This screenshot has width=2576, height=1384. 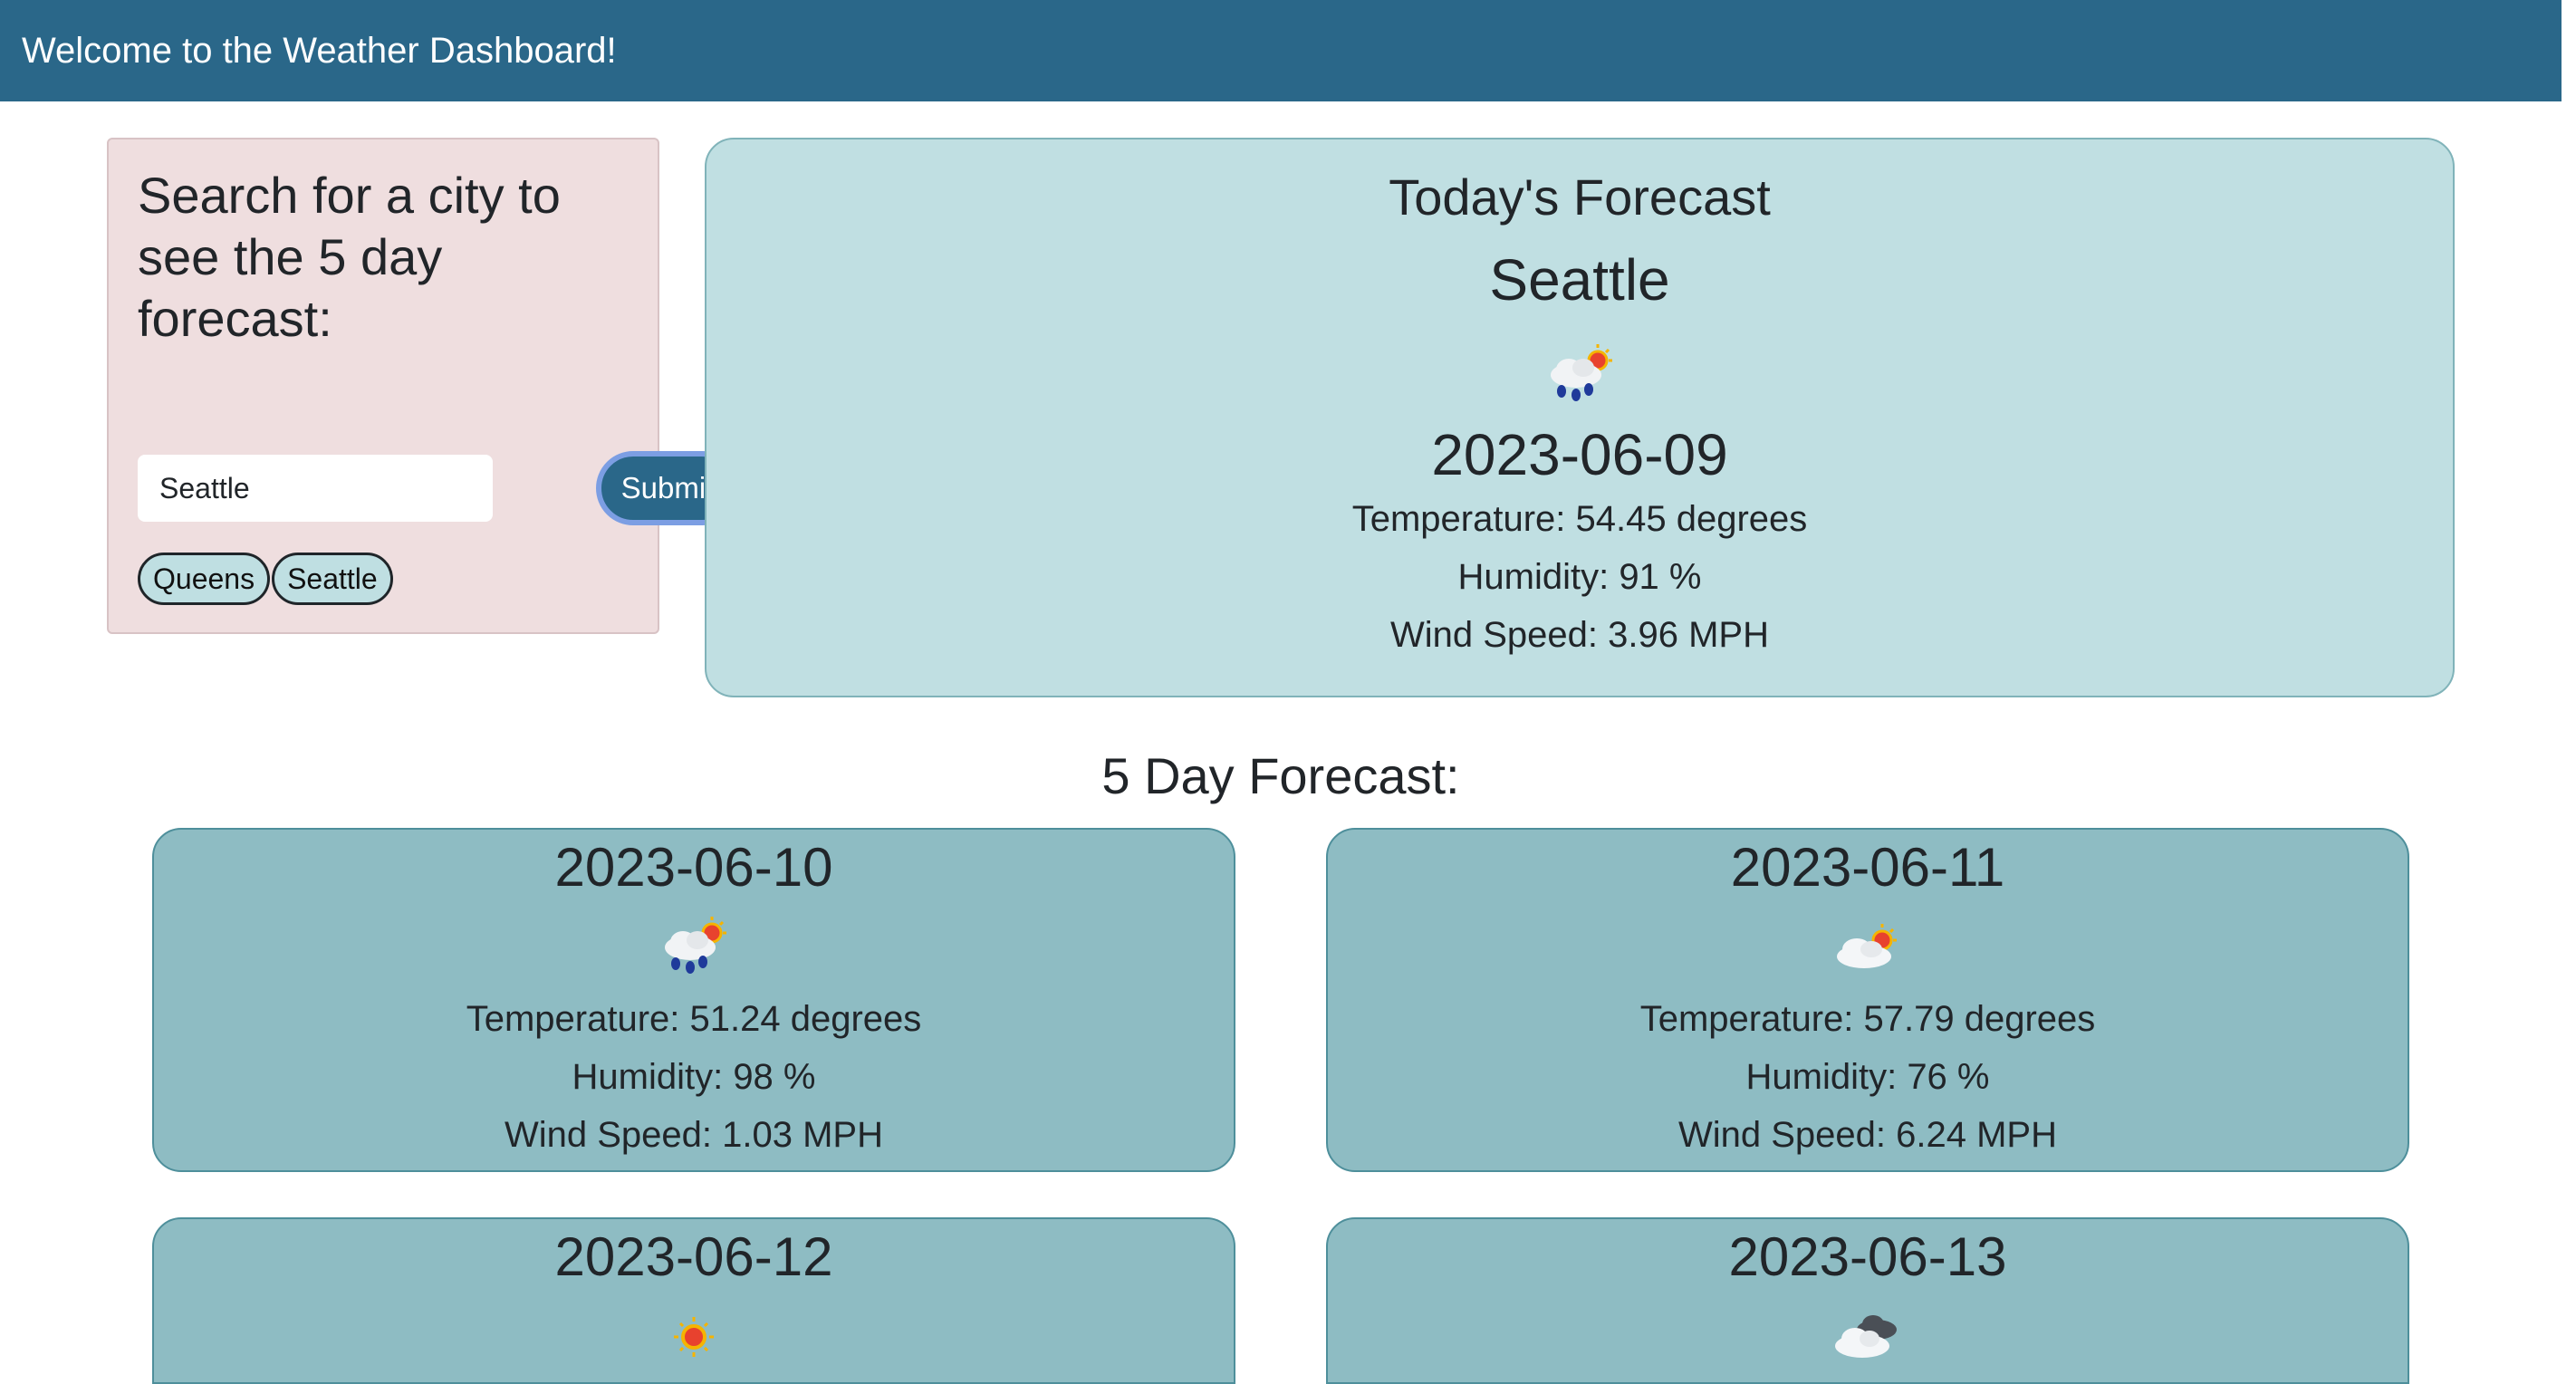 What do you see at coordinates (694, 1337) in the screenshot?
I see `sun-icon` at bounding box center [694, 1337].